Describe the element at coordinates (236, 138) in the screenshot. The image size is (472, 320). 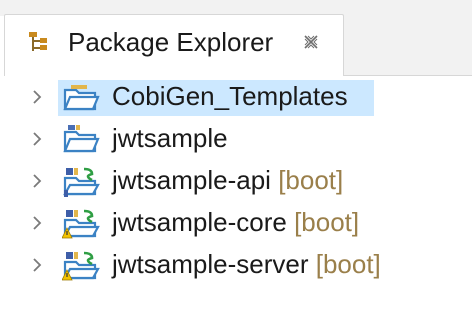
I see `tree-item-jwtsample: jwtsample` at that location.